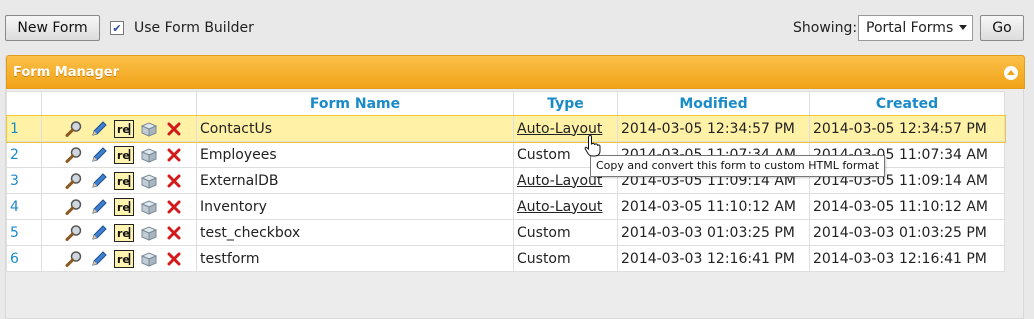  Describe the element at coordinates (854, 258) in the screenshot. I see `created-date: 2014-03-03` at that location.